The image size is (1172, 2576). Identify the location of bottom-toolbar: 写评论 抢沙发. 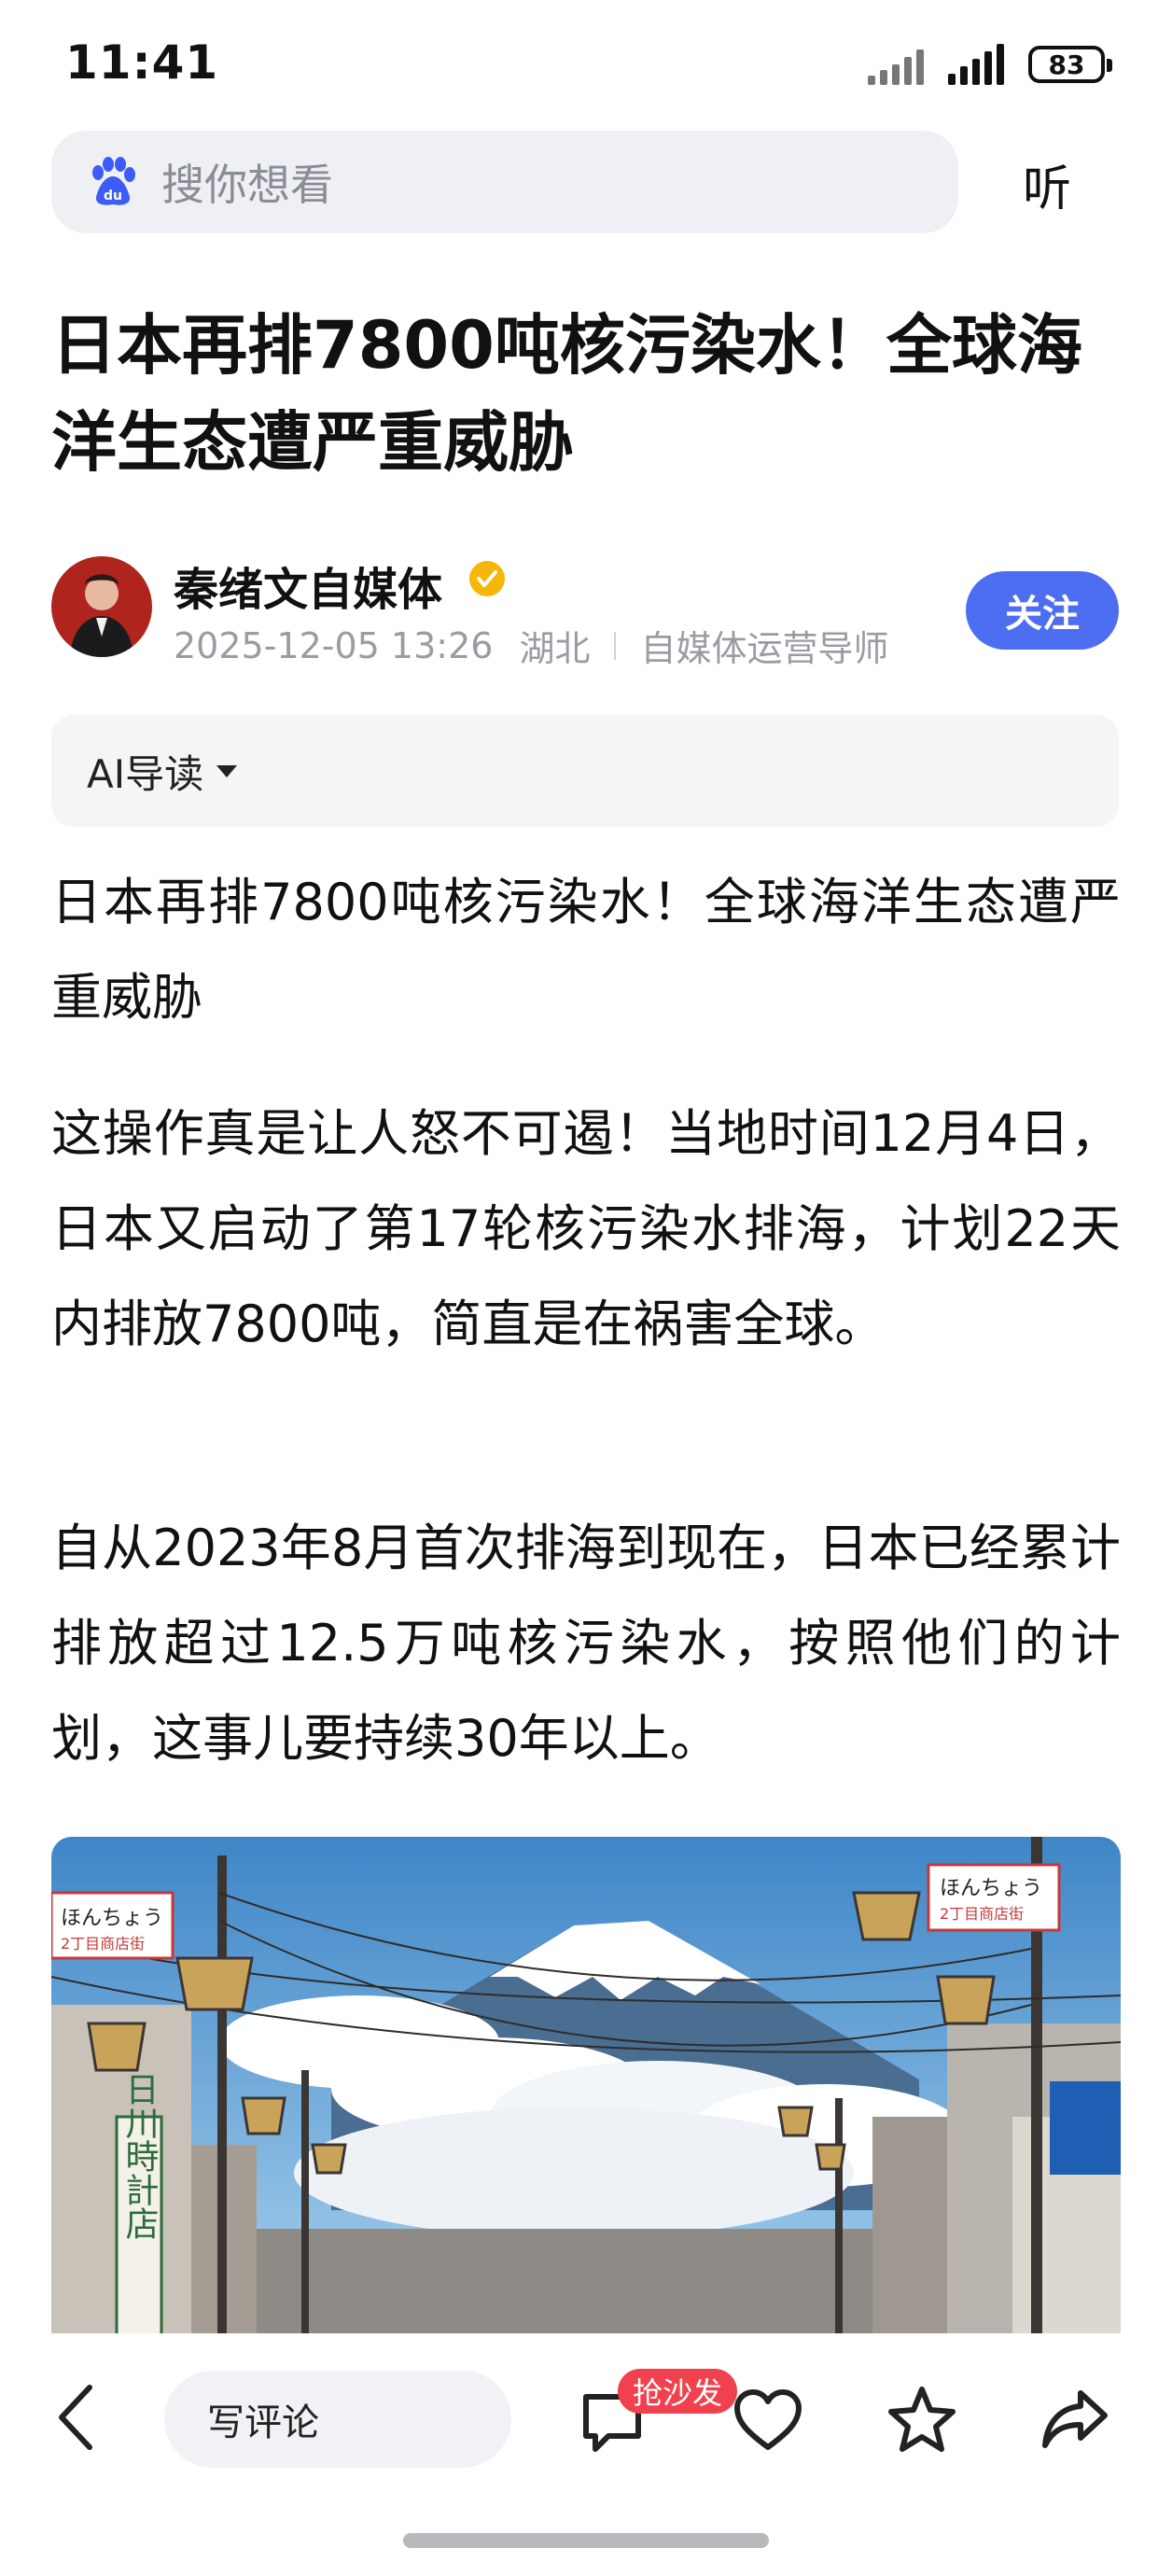
(586, 2454).